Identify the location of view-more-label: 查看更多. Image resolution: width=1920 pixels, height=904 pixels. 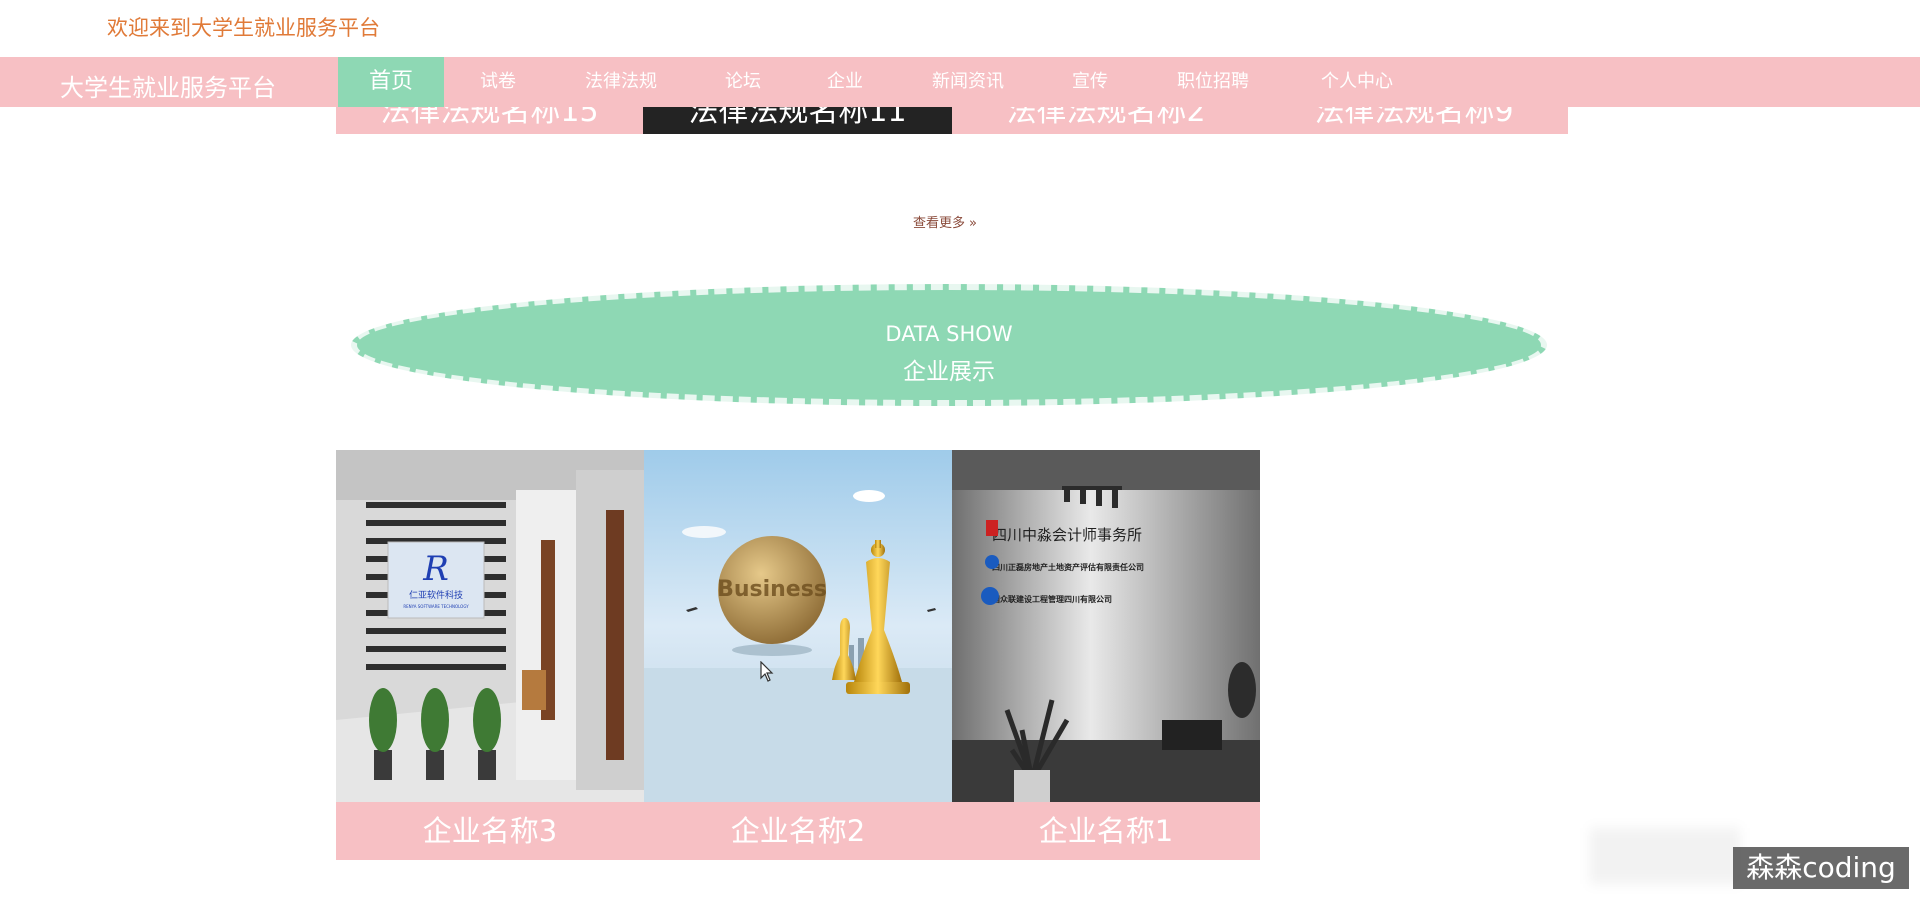
(939, 223).